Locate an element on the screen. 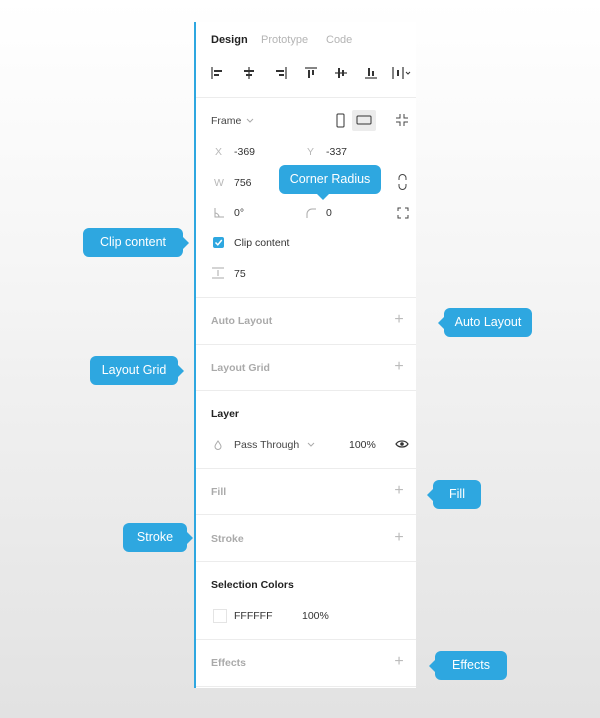  align-bottom-icon is located at coordinates (371, 73).